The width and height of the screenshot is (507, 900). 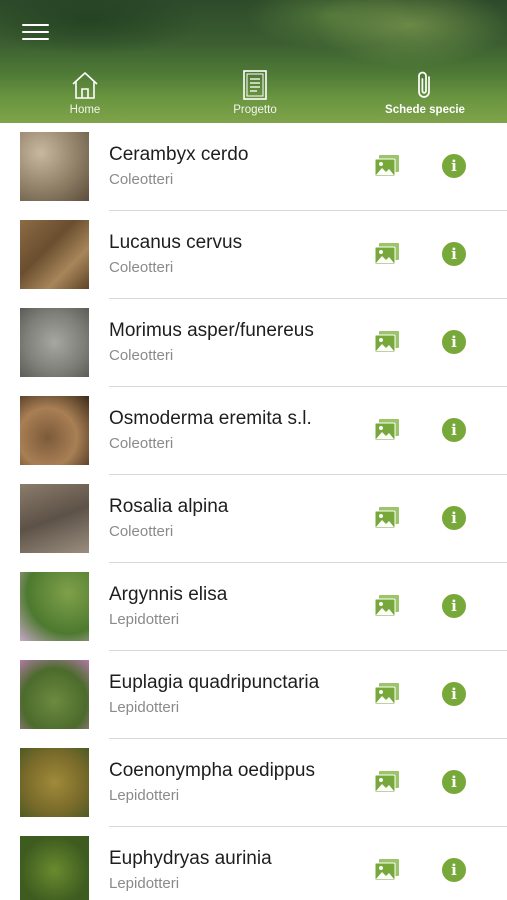 What do you see at coordinates (211, 330) in the screenshot?
I see `species-name: Morimus asper/funereus` at bounding box center [211, 330].